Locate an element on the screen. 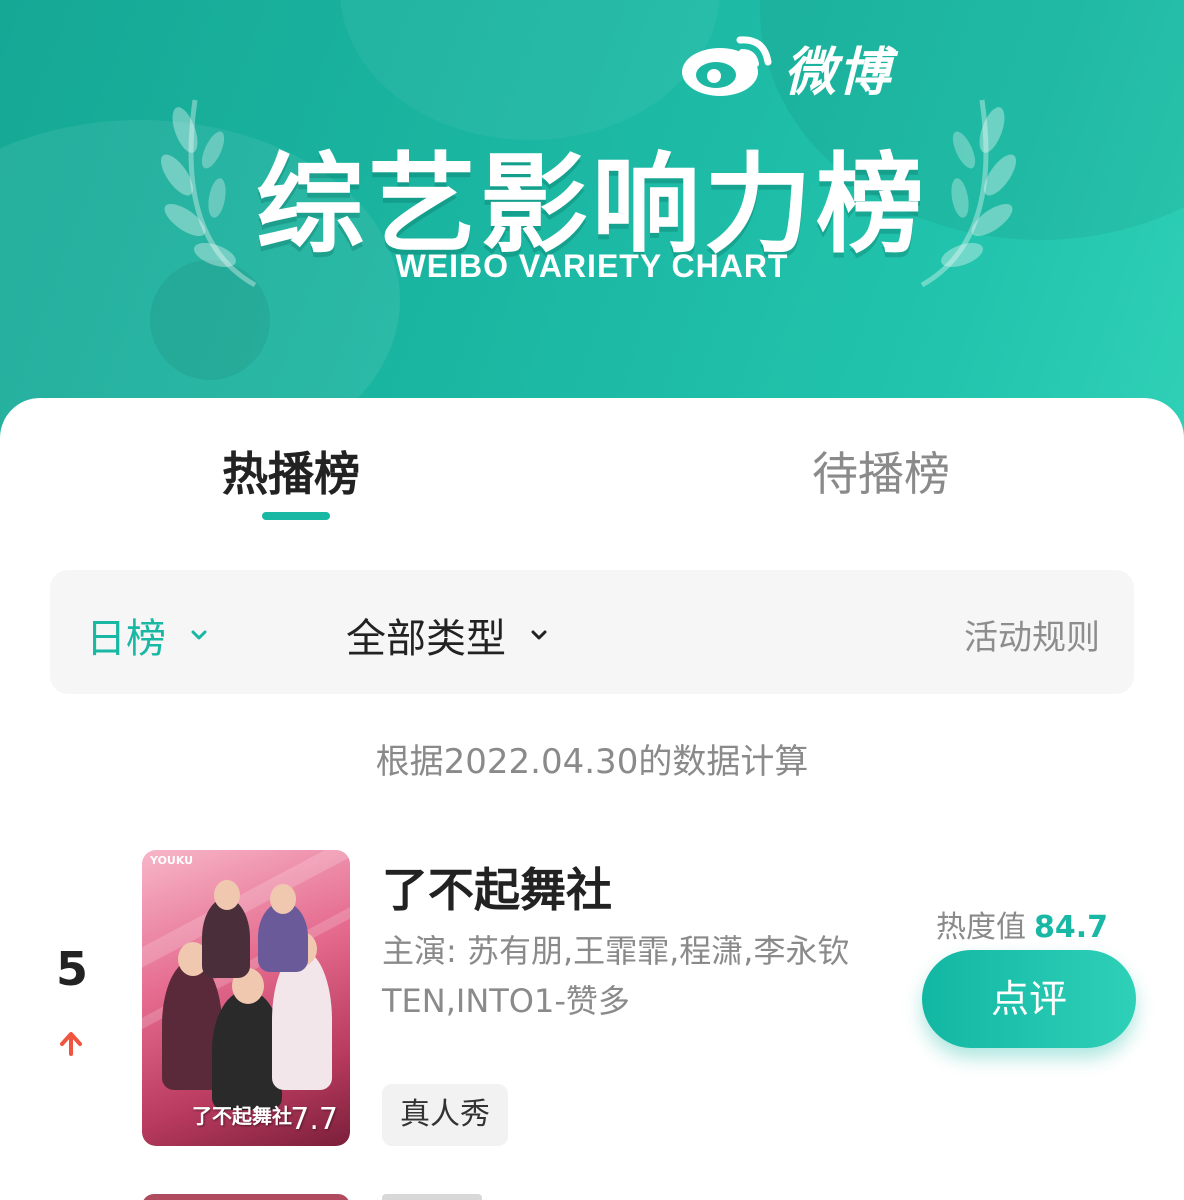 The image size is (1184, 1200). weibo-logo: 微博 is located at coordinates (803, 65).